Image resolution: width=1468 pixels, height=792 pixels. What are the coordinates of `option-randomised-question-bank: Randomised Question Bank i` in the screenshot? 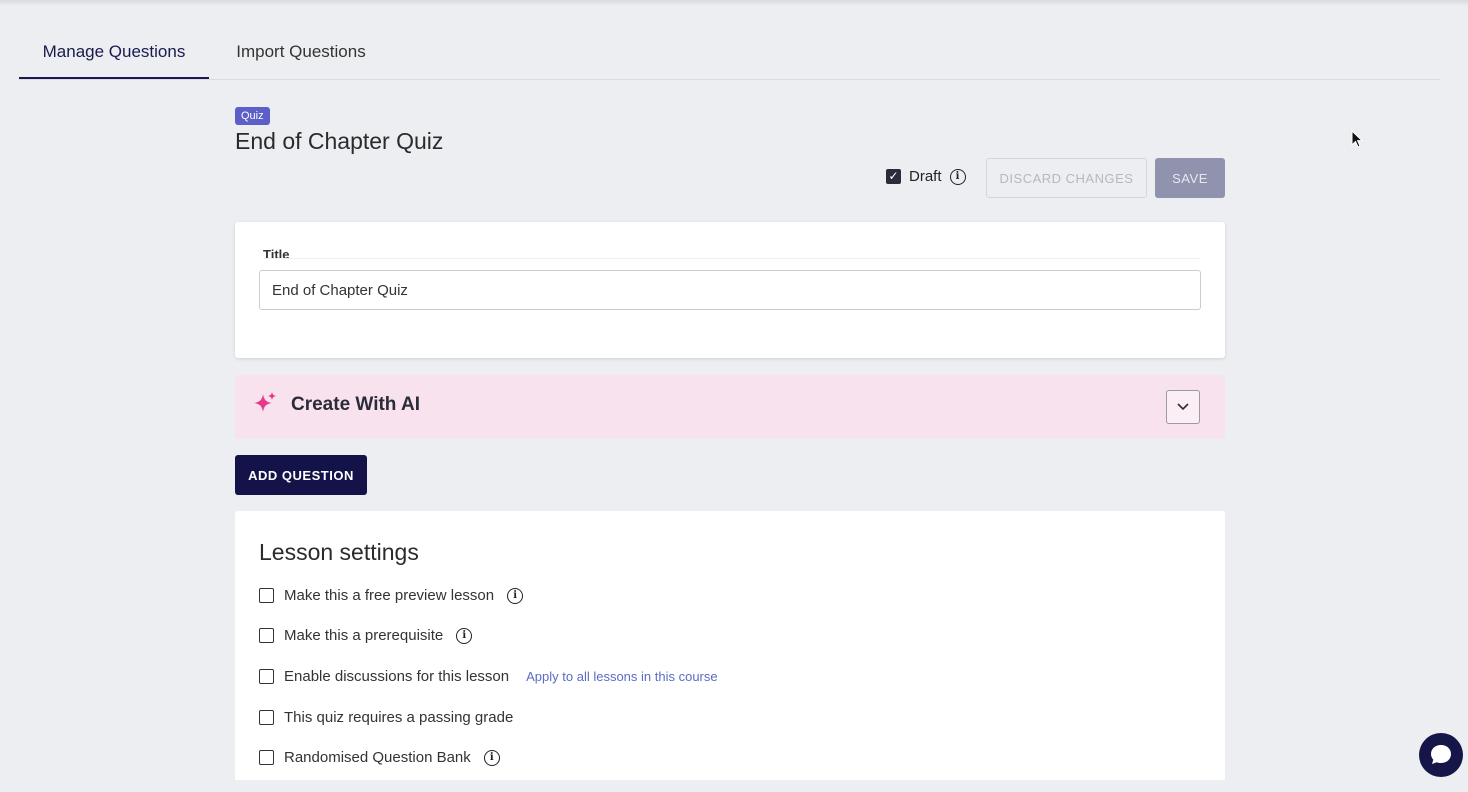 It's located at (379, 757).